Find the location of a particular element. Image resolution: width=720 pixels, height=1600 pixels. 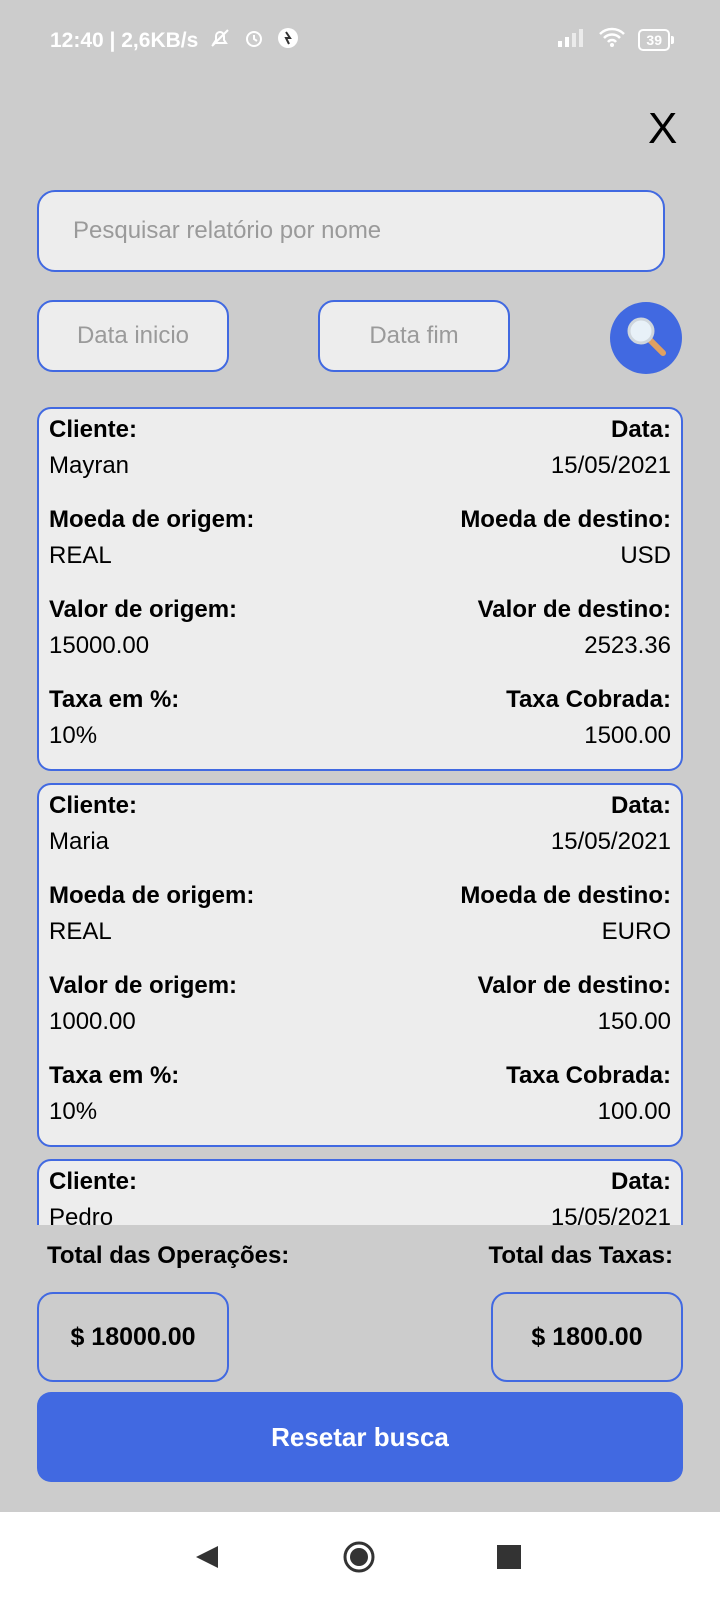

search-button is located at coordinates (646, 338).